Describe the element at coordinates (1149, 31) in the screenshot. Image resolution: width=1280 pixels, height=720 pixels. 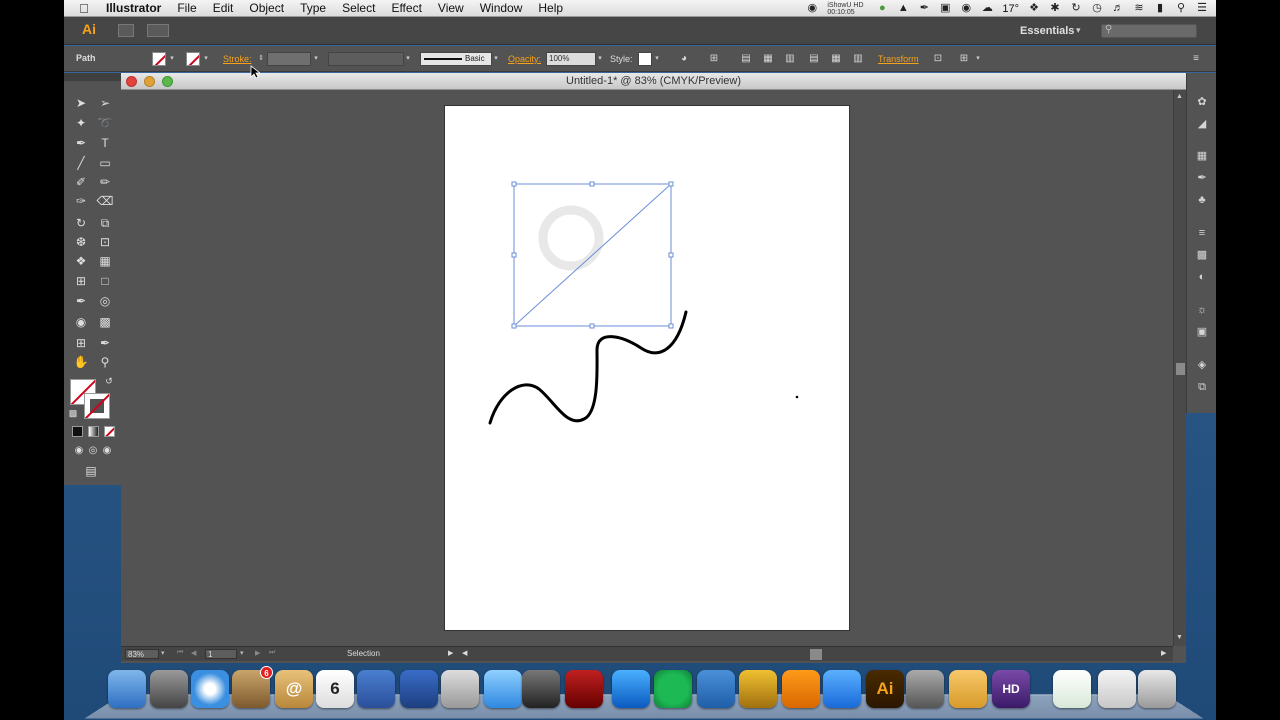
I see `help-search-input: ⚲` at that location.